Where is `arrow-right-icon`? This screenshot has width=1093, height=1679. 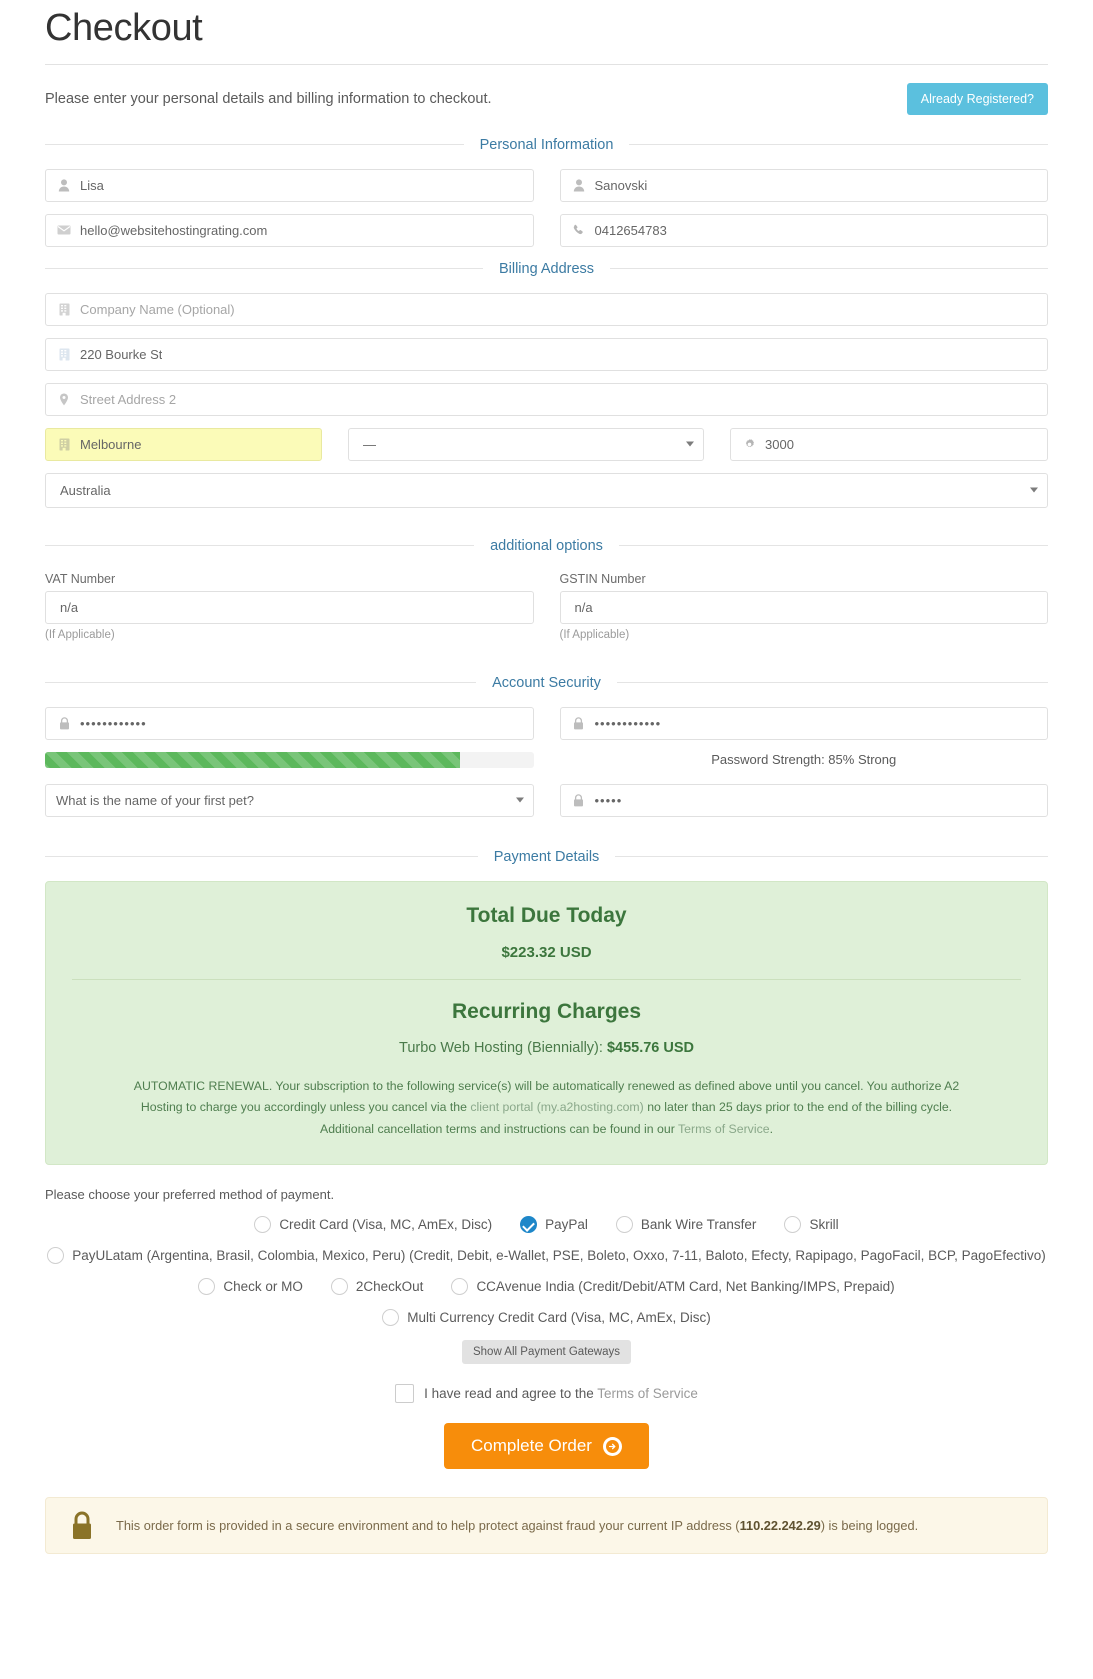
arrow-right-icon is located at coordinates (612, 1446).